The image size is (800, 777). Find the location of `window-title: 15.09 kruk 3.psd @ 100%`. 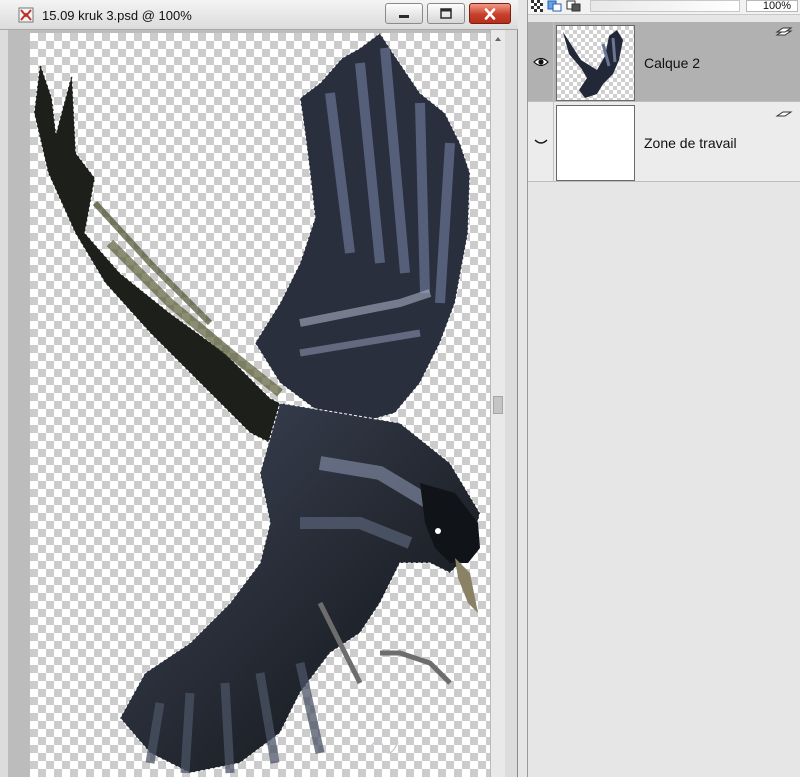

window-title: 15.09 kruk 3.psd @ 100% is located at coordinates (117, 15).